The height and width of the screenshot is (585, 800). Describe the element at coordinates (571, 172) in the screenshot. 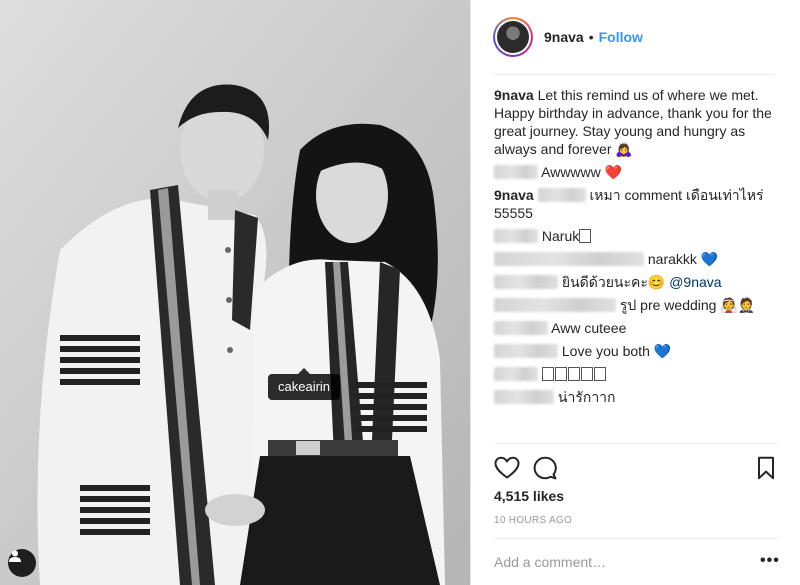

I see `comment-text: Awwwww` at that location.